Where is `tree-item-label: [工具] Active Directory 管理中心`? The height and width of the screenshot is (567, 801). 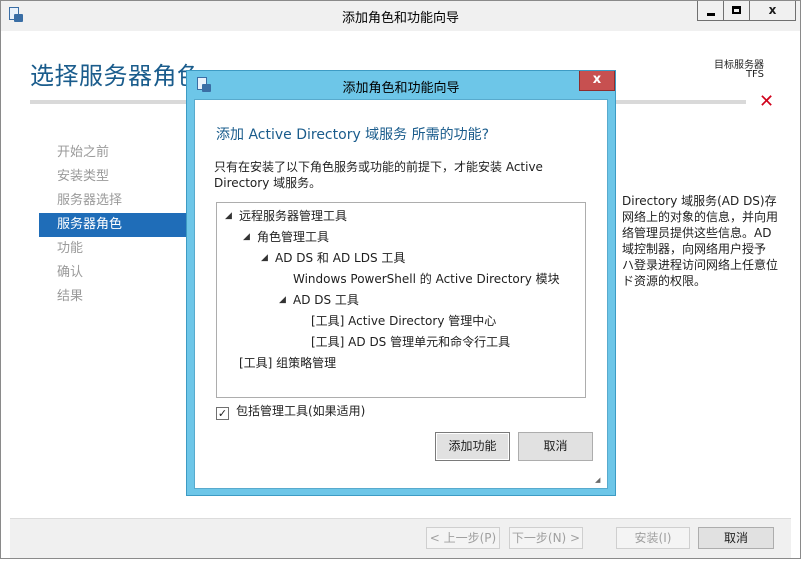 tree-item-label: [工具] Active Directory 管理中心 is located at coordinates (404, 321).